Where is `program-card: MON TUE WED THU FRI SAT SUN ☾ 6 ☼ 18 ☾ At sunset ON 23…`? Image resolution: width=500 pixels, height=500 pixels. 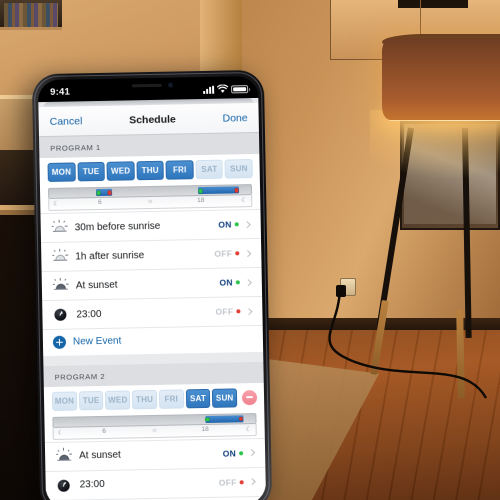 program-card: MON TUE WED THU FRI SAT SUN ☾ 6 ☼ 18 ☾ At sunset ON 23… is located at coordinates (155, 441).